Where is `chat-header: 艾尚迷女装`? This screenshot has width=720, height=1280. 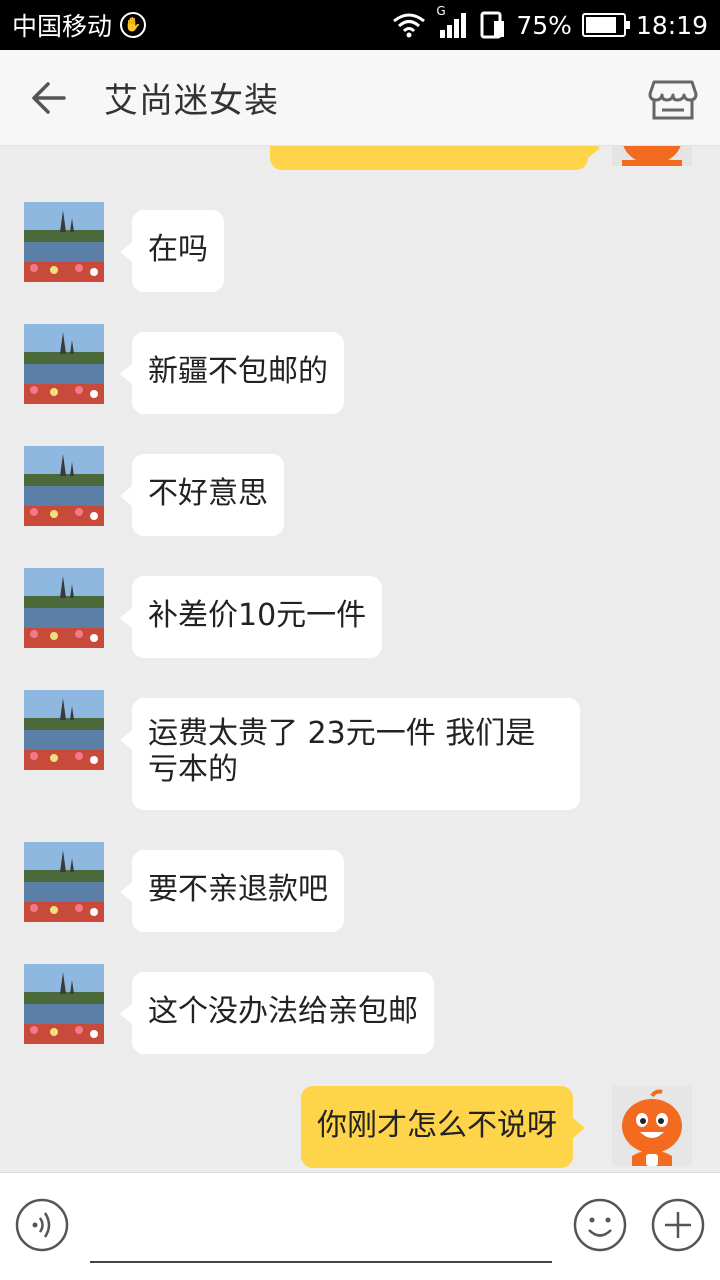 chat-header: 艾尚迷女装 is located at coordinates (360, 98).